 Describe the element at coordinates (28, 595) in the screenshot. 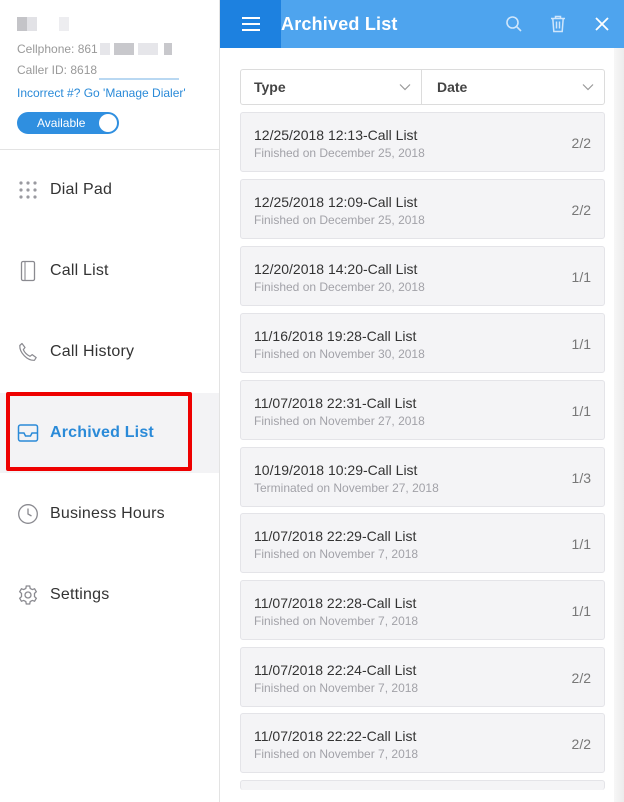

I see `gear-icon` at that location.